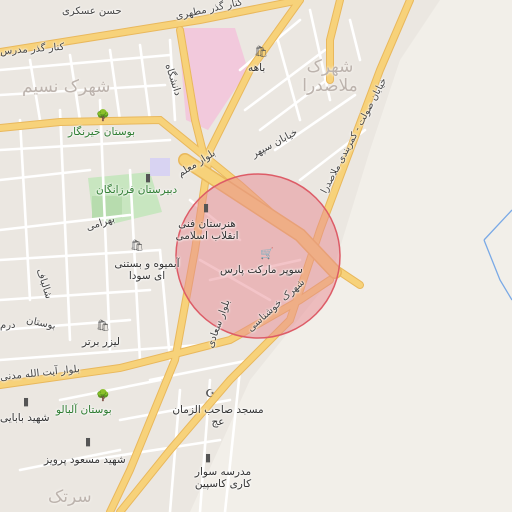  I want to click on shopping-bag-icon: 🛒, so click(267, 254).